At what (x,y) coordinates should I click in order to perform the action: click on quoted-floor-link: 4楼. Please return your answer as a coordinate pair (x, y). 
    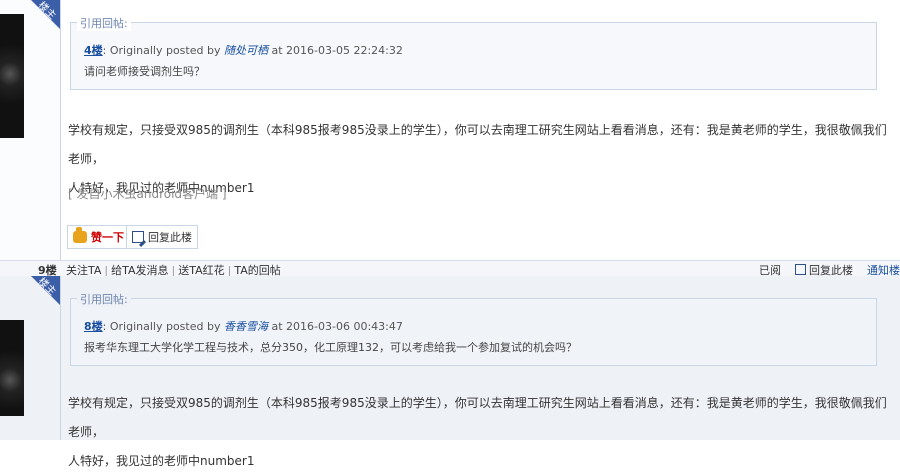
    Looking at the image, I should click on (93, 50).